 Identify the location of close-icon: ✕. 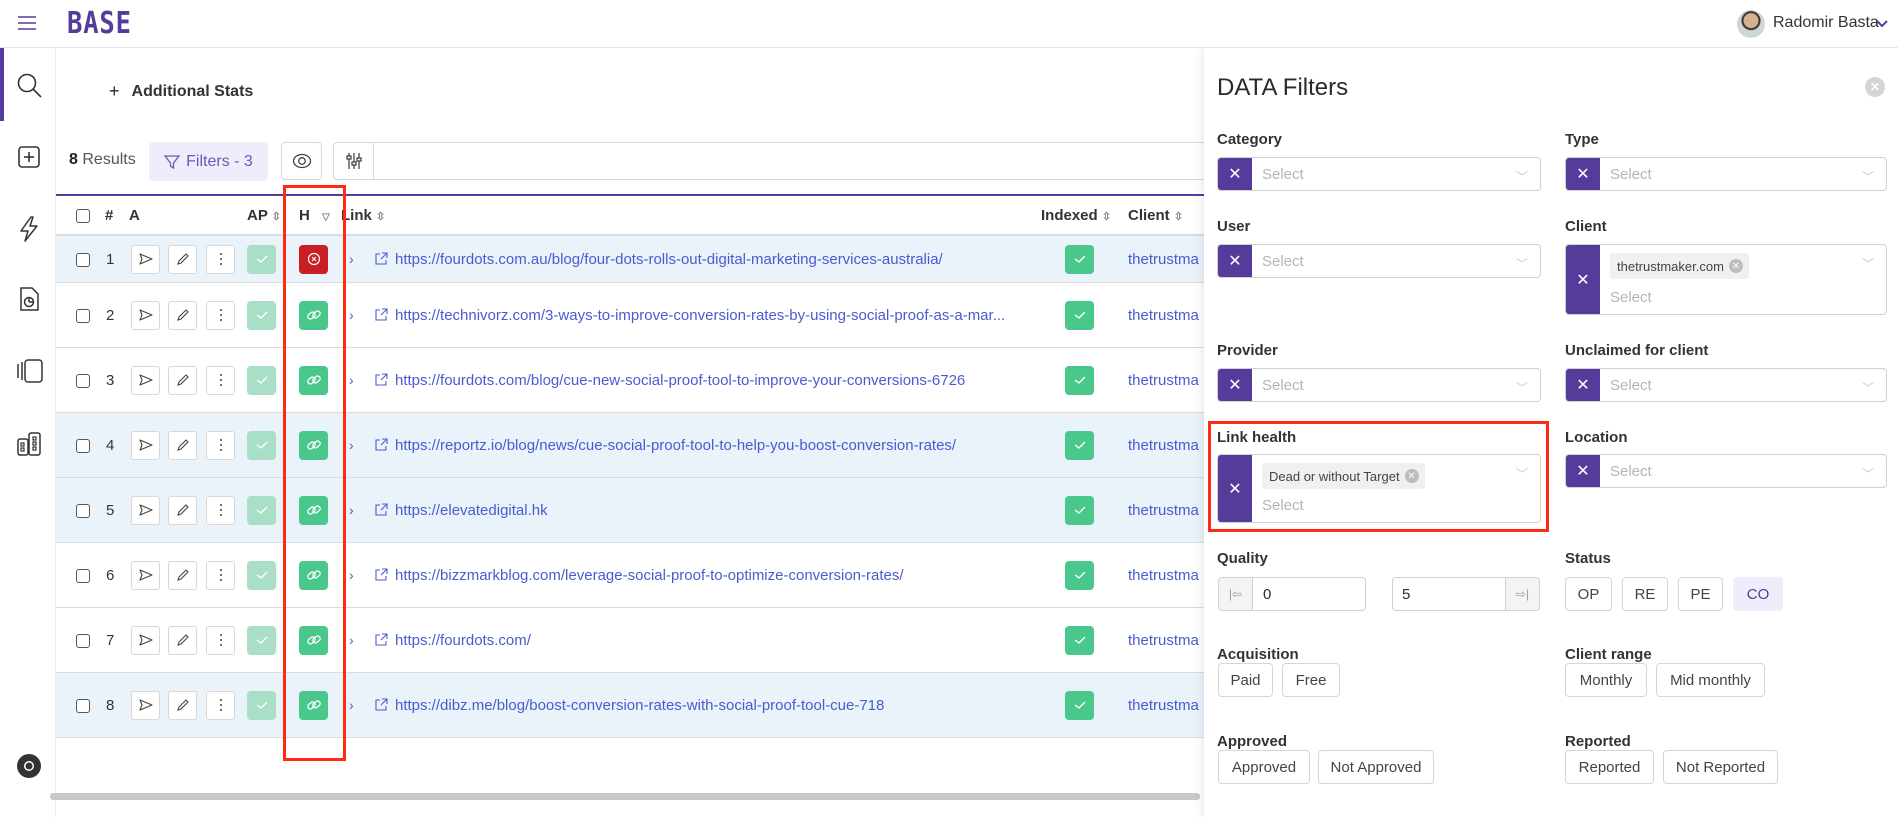
(1875, 87).